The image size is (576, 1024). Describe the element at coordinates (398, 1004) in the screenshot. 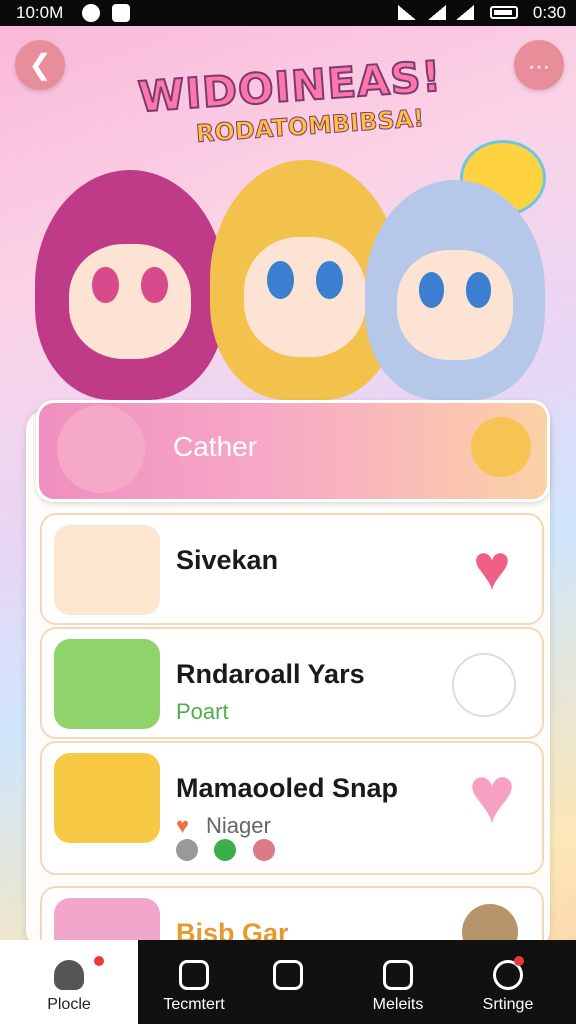

I see `tab-label: Meleits` at that location.